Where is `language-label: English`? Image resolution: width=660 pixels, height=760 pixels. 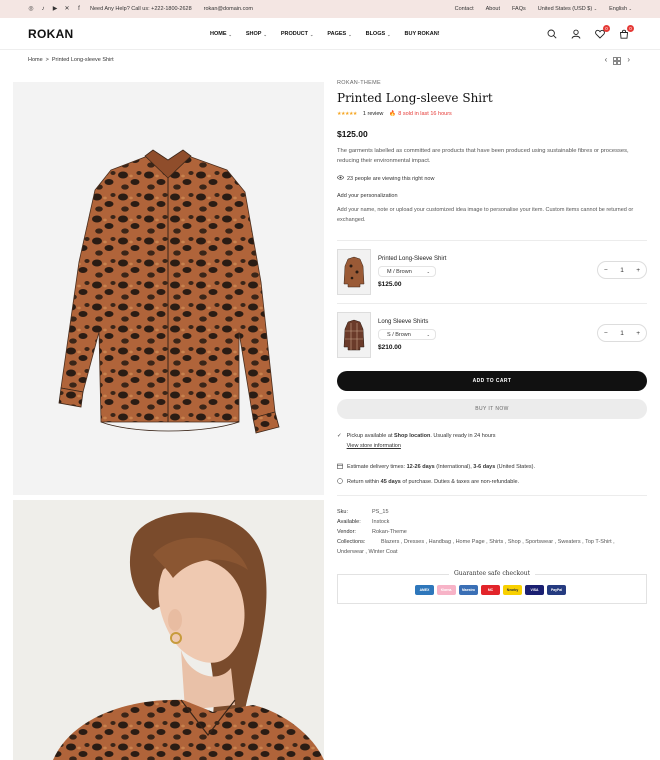 language-label: English is located at coordinates (618, 9).